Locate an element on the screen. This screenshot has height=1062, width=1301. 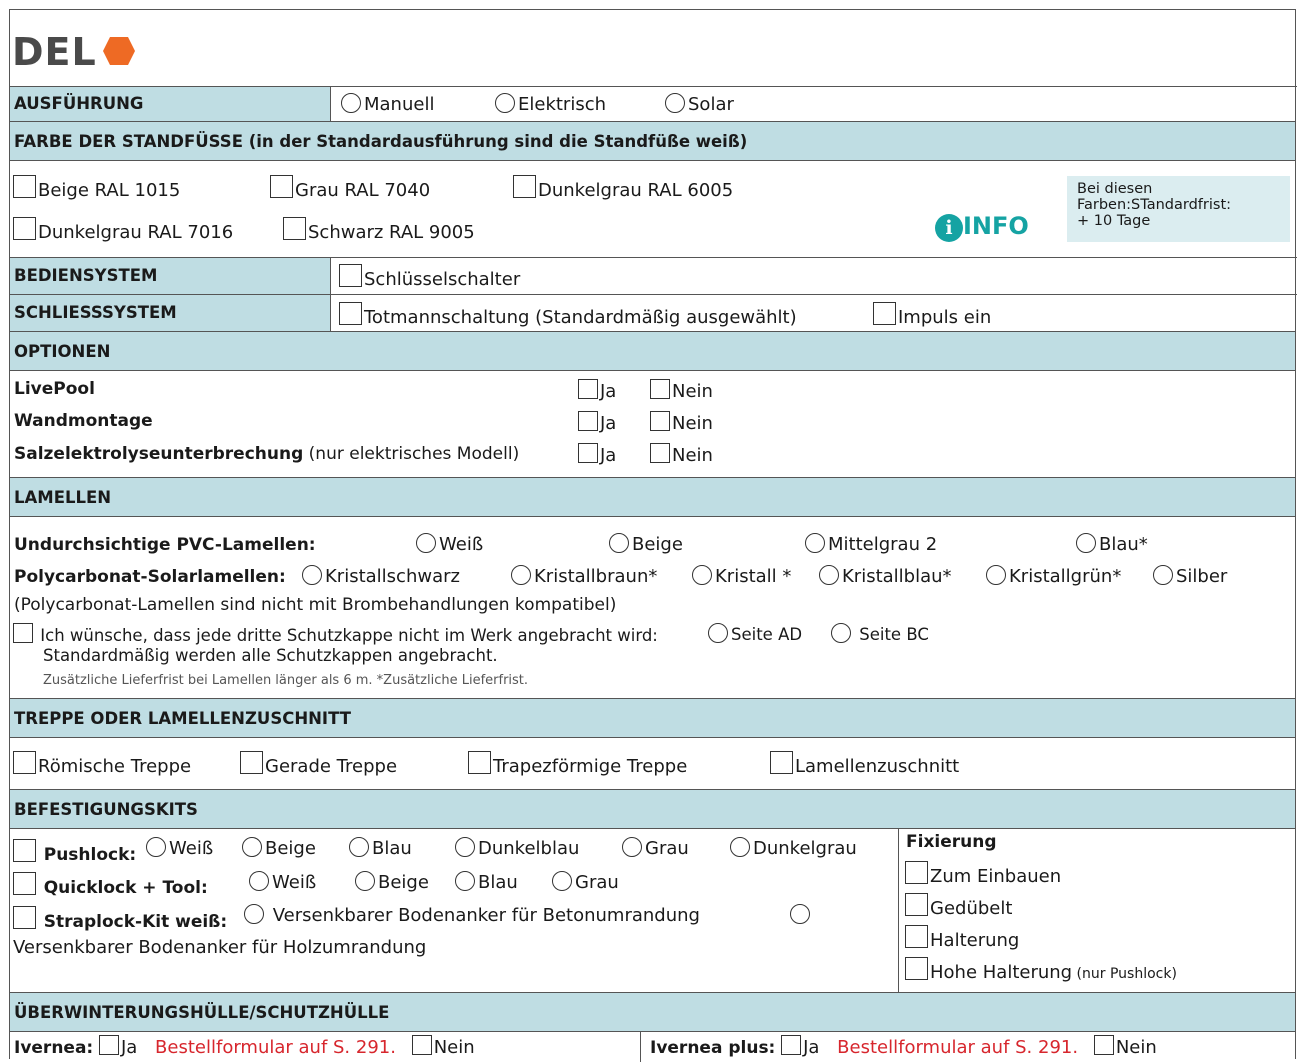
quicklock-grau: Grau is located at coordinates (585, 882).